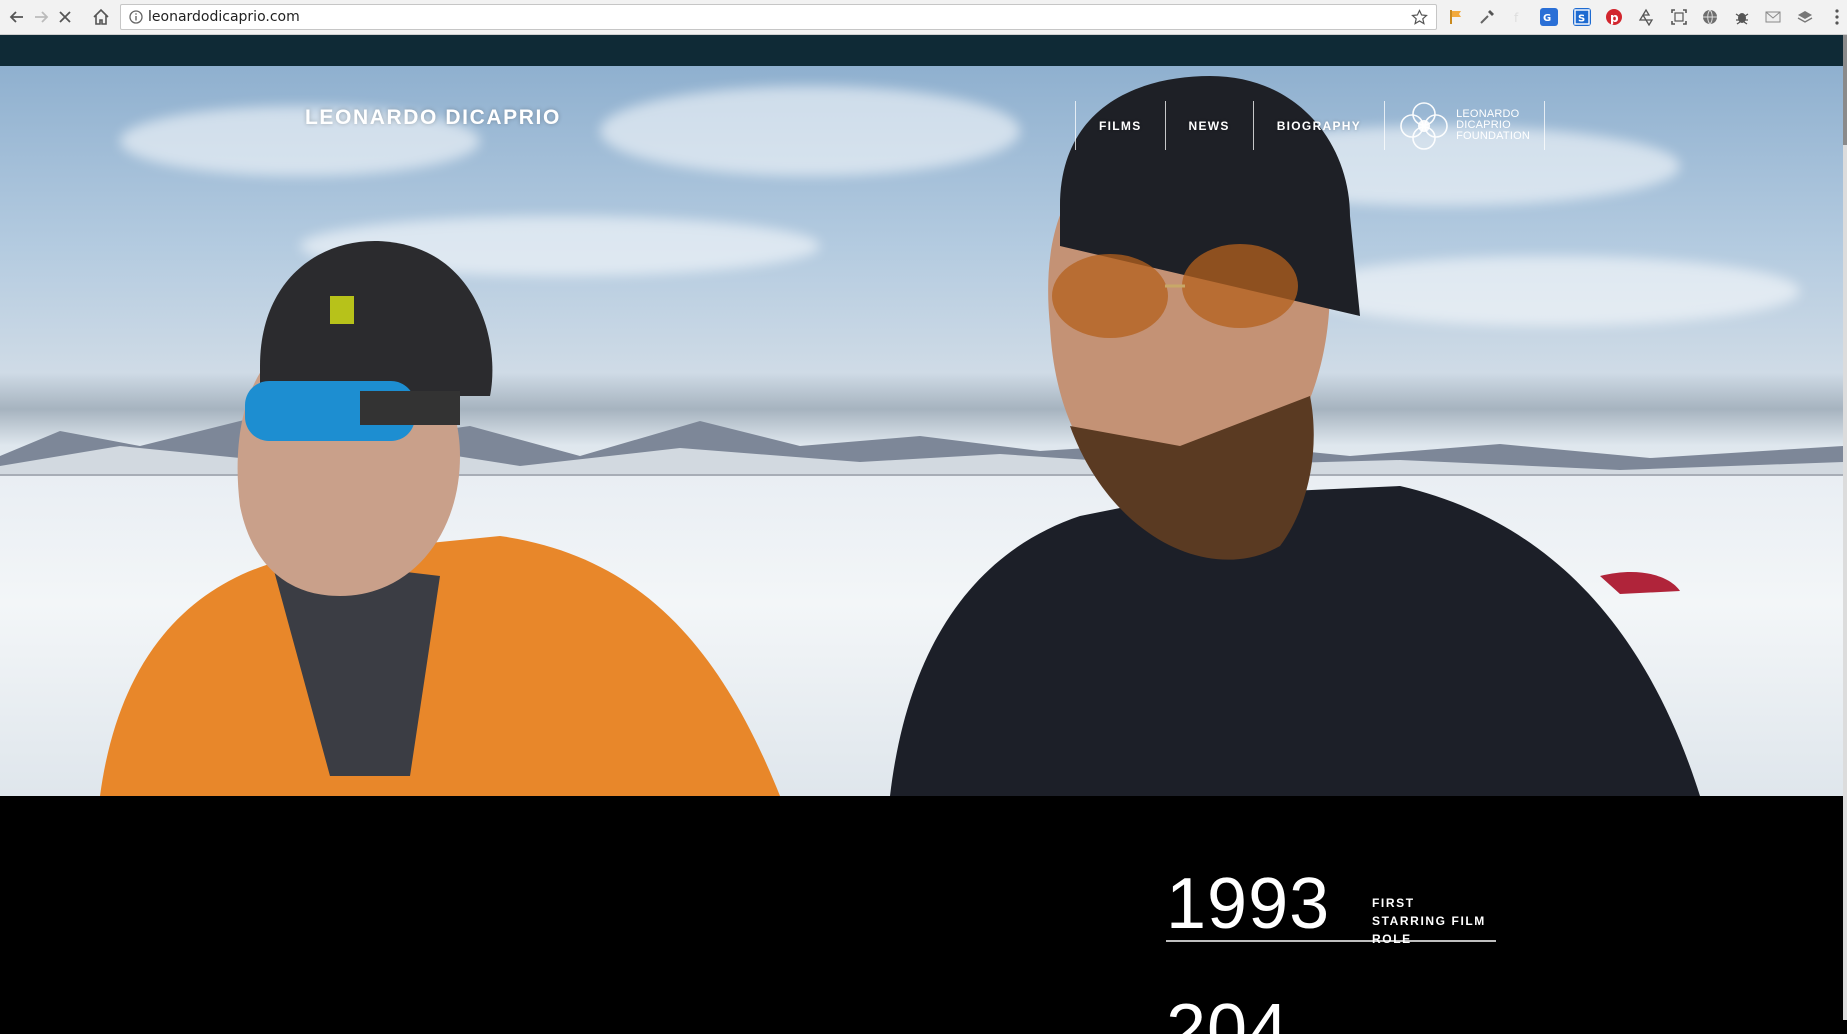 The image size is (1847, 1034). I want to click on extension-recycle-icon, so click(1646, 17).